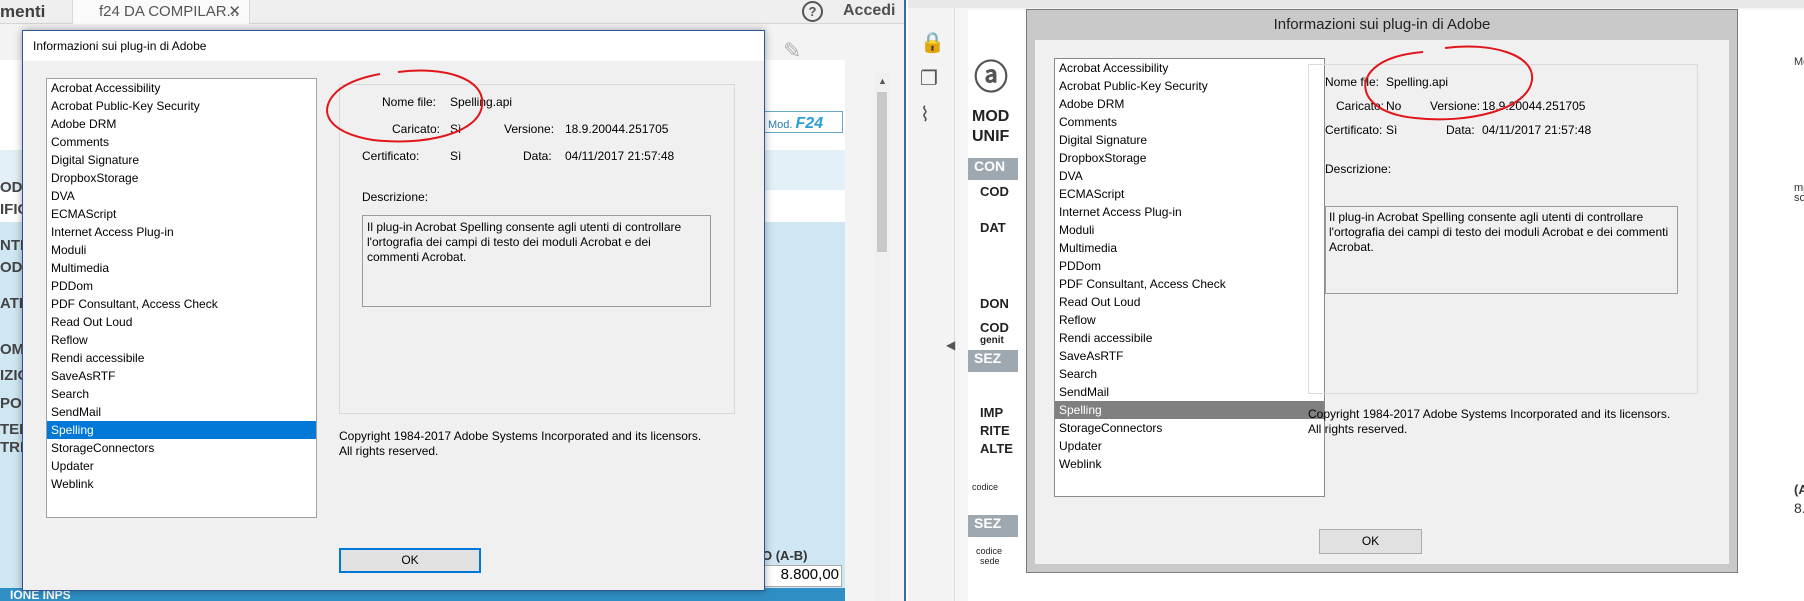  Describe the element at coordinates (234, 11) in the screenshot. I see `close-icon: ✕` at that location.